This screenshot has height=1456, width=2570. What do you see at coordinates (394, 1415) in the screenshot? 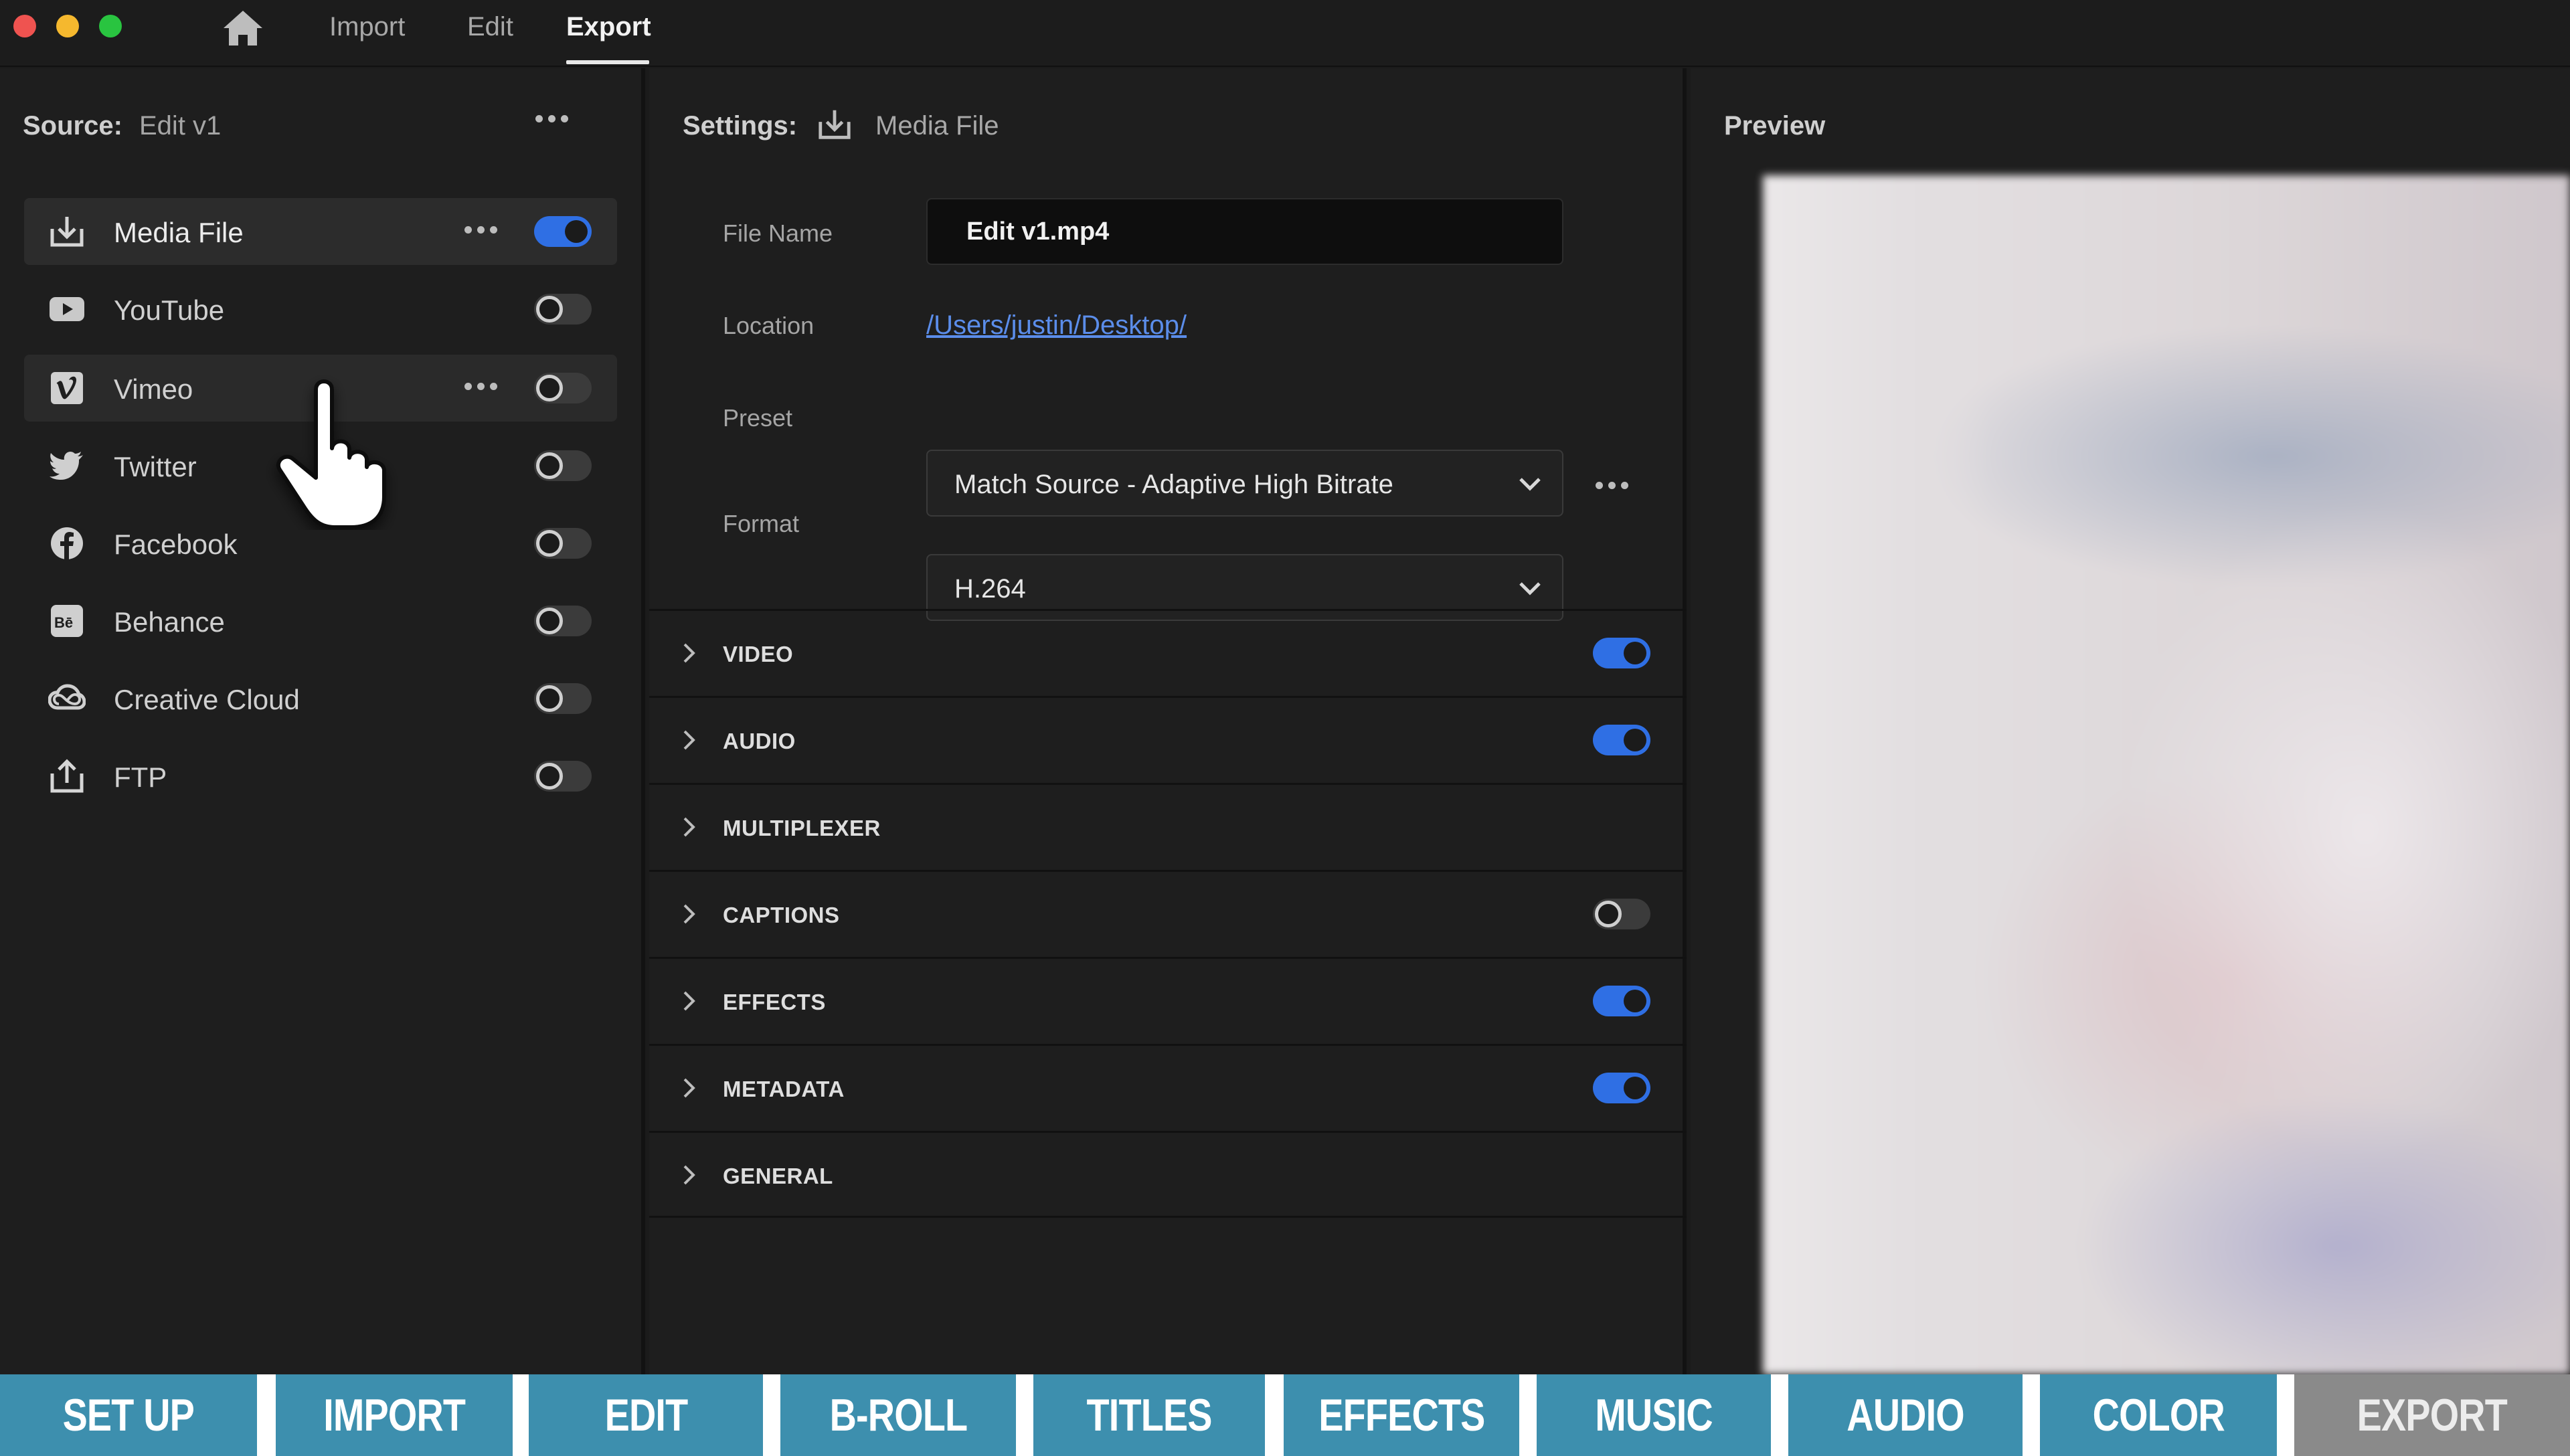
I see `workflow-tab-import: IMPORT` at bounding box center [394, 1415].